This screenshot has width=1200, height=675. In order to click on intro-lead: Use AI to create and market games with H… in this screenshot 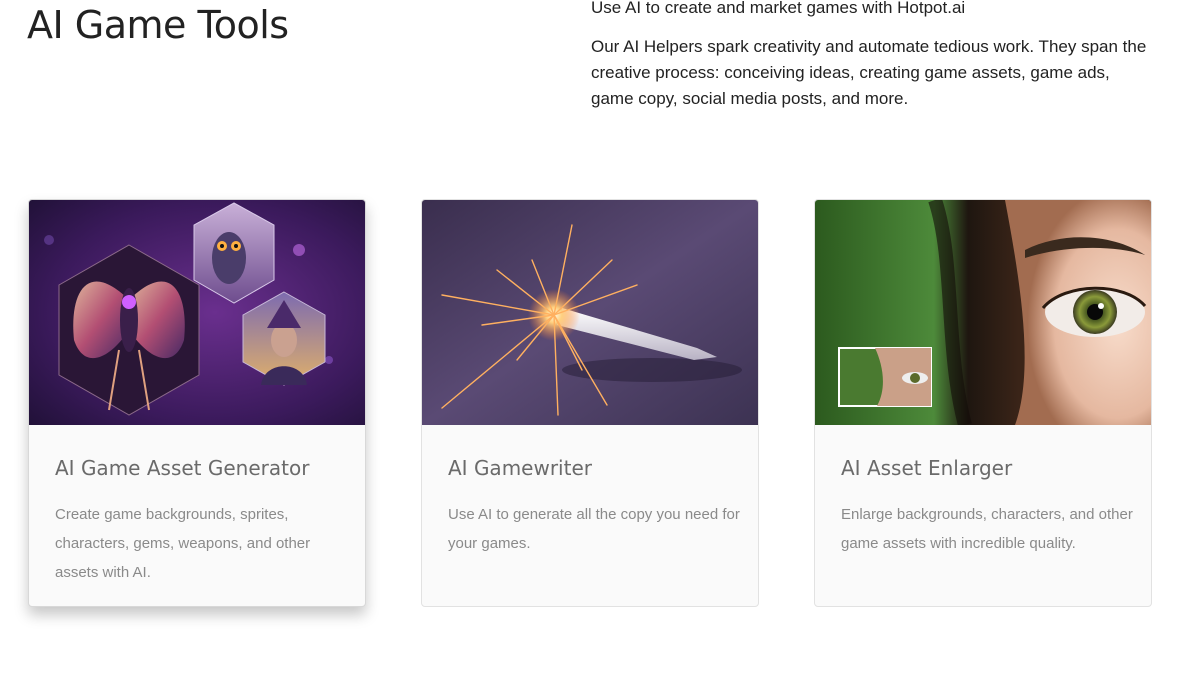, I will do `click(778, 8)`.